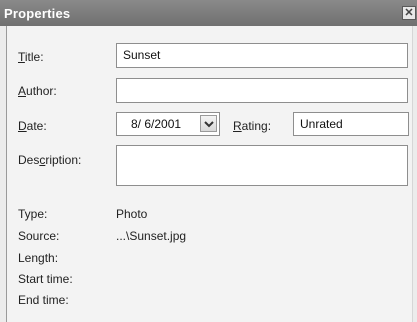 Image resolution: width=417 pixels, height=322 pixels. I want to click on date-picker: 8/ 6/2001, so click(168, 124).